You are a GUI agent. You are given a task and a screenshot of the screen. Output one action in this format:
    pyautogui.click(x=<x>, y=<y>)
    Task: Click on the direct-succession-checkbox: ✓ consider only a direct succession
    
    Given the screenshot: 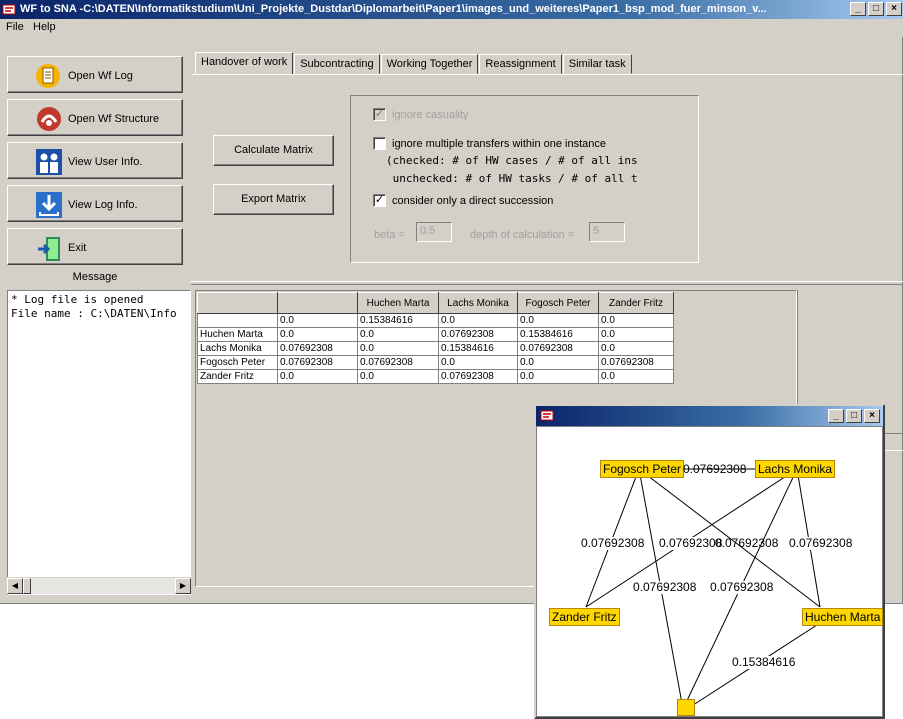 What is the action you would take?
    pyautogui.click(x=463, y=200)
    